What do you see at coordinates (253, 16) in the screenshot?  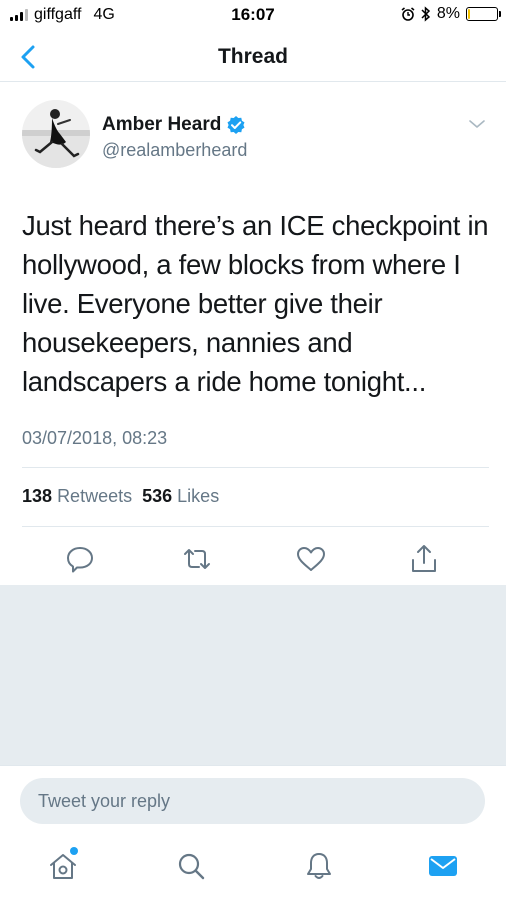 I see `status-bar: giffgaff 4G 16:07 8%` at bounding box center [253, 16].